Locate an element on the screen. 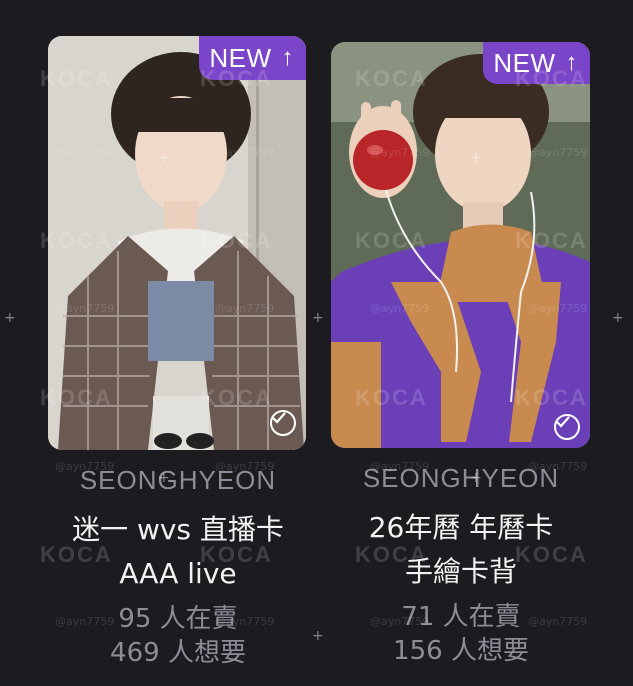 This screenshot has width=633, height=686. card-title-line: AAA live is located at coordinates (178, 573).